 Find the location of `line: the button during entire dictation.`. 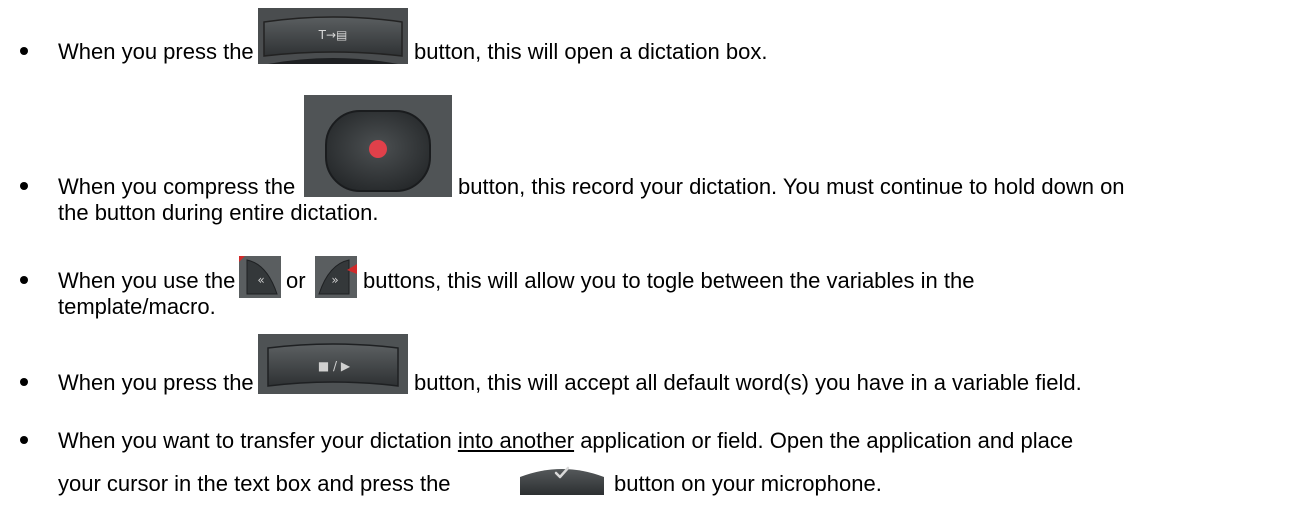

line: the button during entire dictation. is located at coordinates (218, 213).